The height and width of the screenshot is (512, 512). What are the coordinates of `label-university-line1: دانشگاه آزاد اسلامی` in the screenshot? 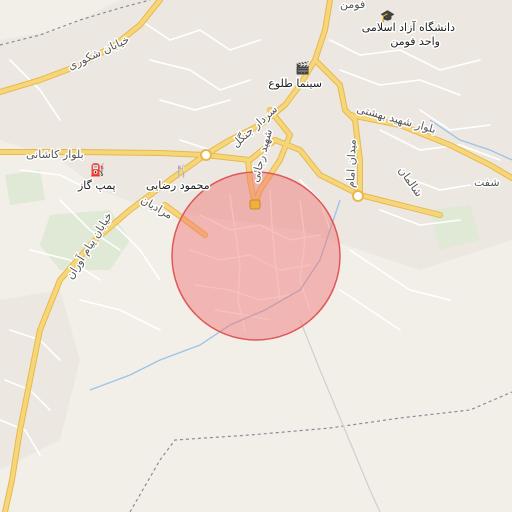 It's located at (408, 27).